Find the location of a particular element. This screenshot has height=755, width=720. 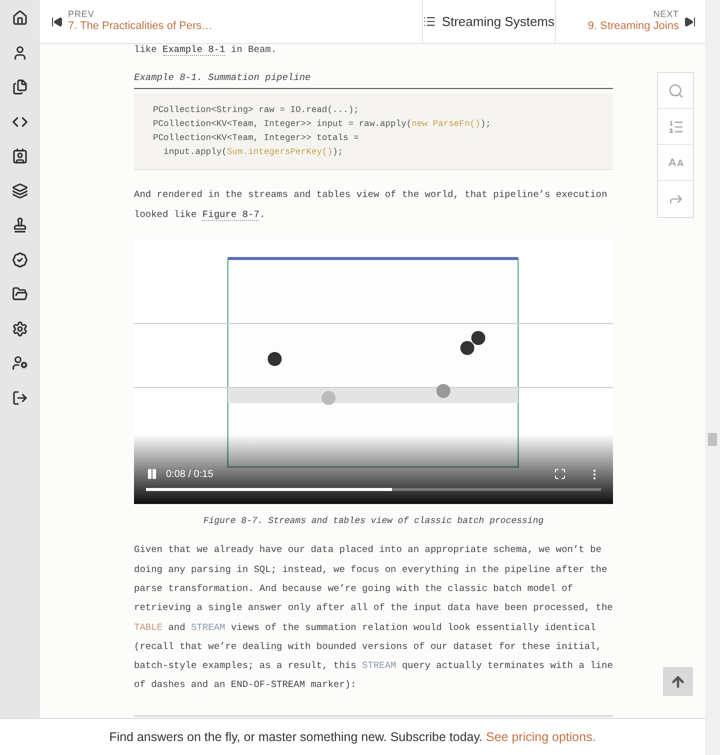

skip-back-icon is located at coordinates (57, 22).